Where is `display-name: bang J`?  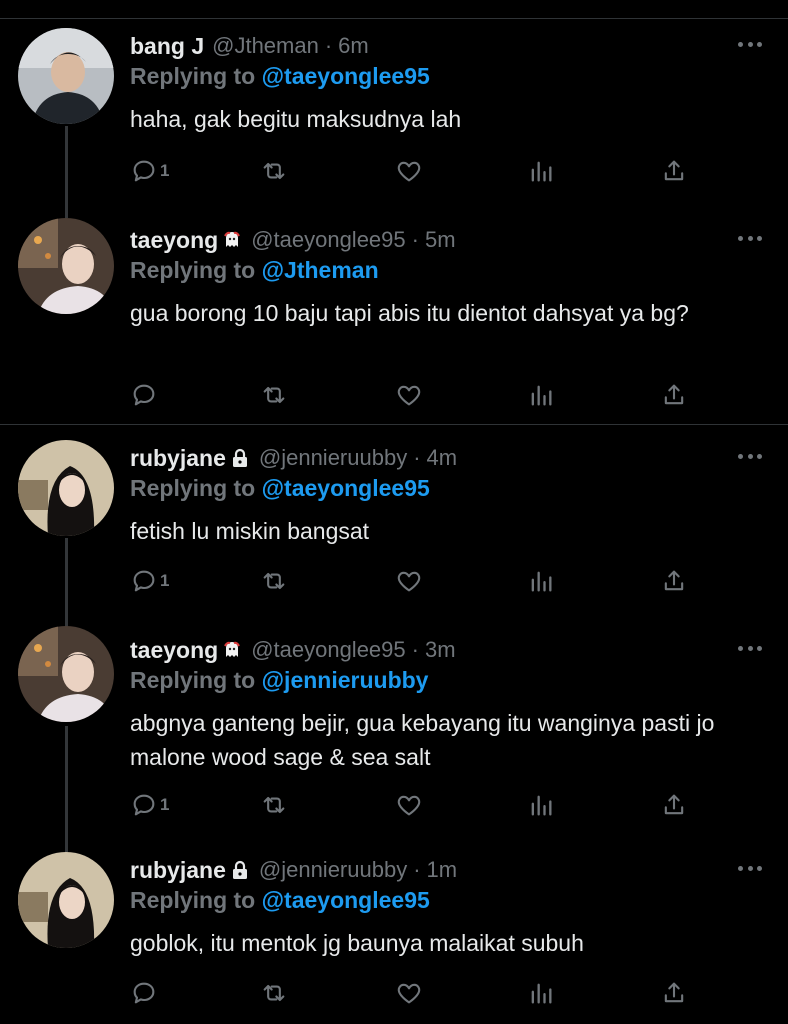
display-name: bang J is located at coordinates (167, 46).